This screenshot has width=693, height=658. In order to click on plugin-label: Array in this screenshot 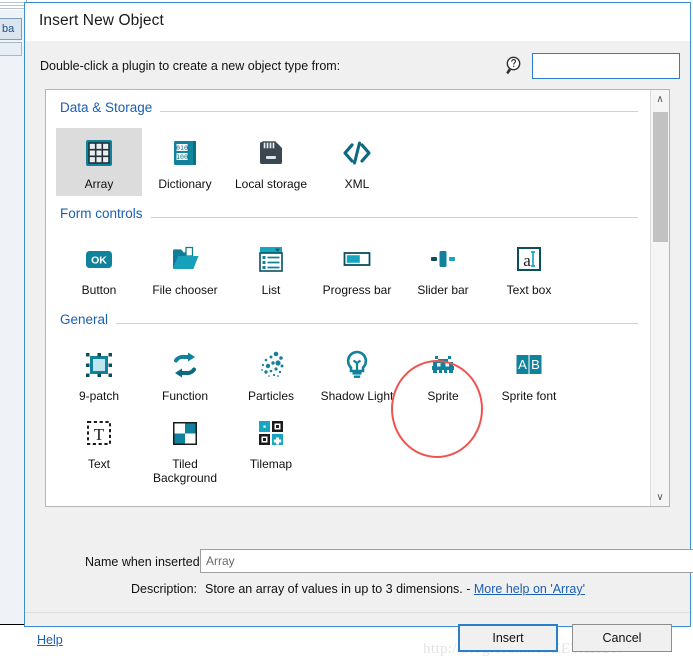, I will do `click(99, 184)`.